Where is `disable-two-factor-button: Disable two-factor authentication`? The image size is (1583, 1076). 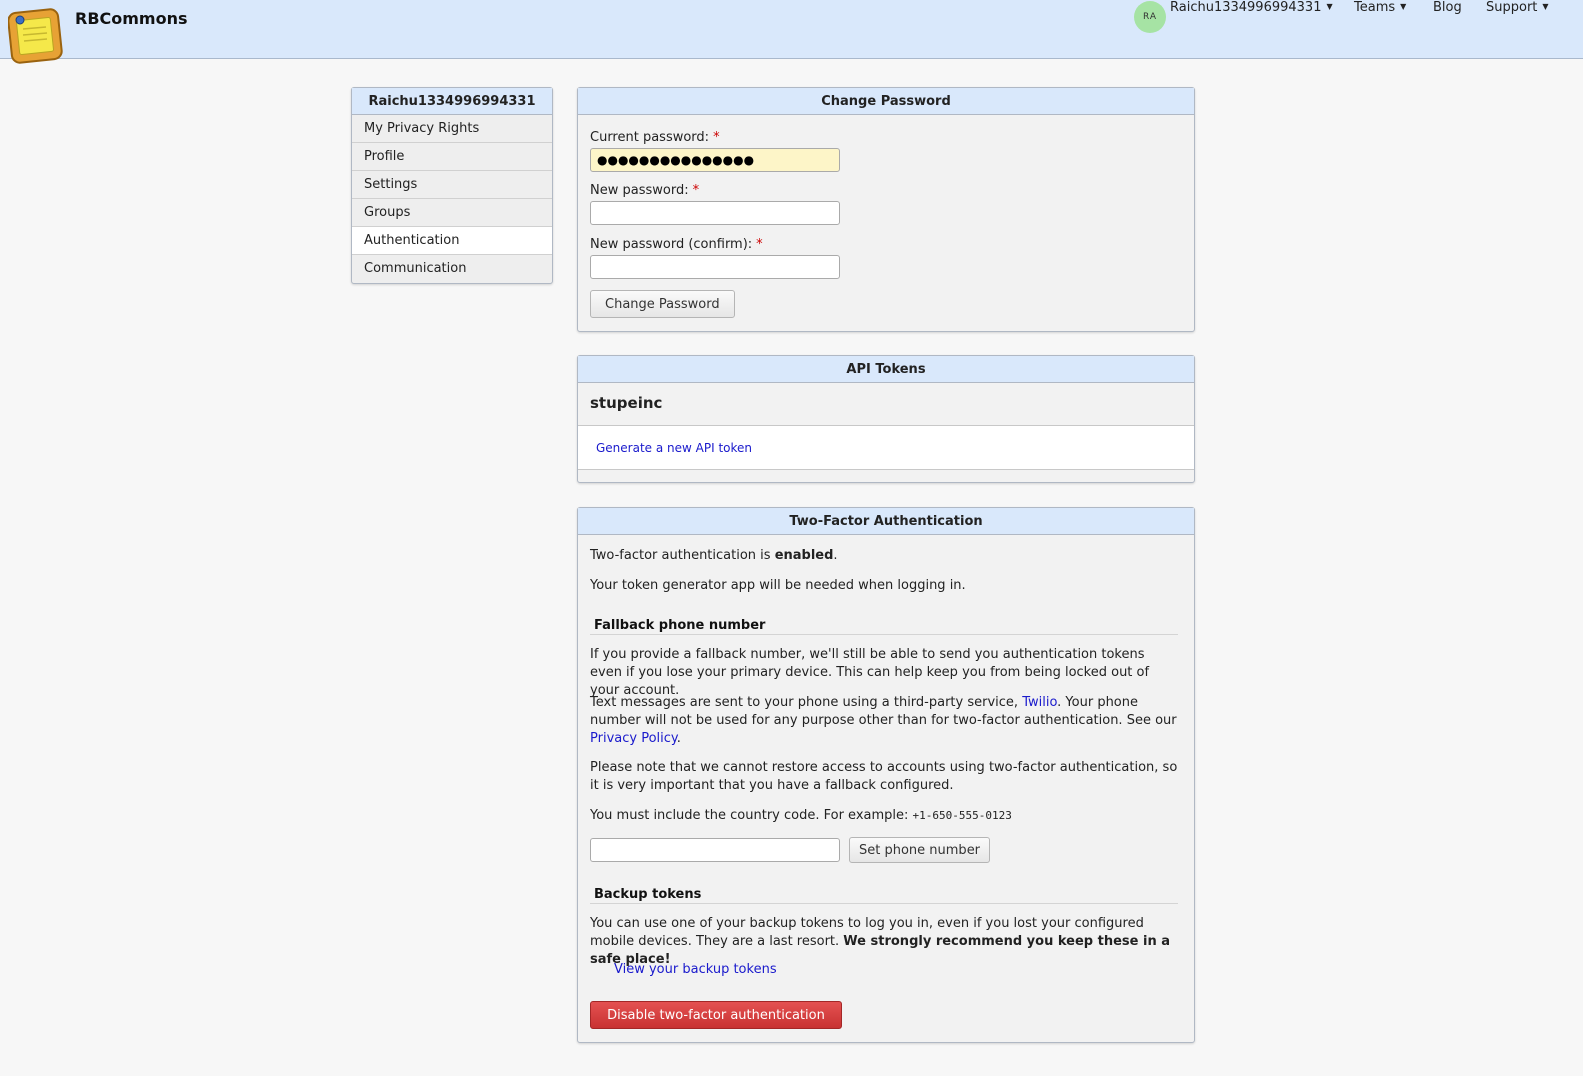 disable-two-factor-button: Disable two-factor authentication is located at coordinates (716, 1015).